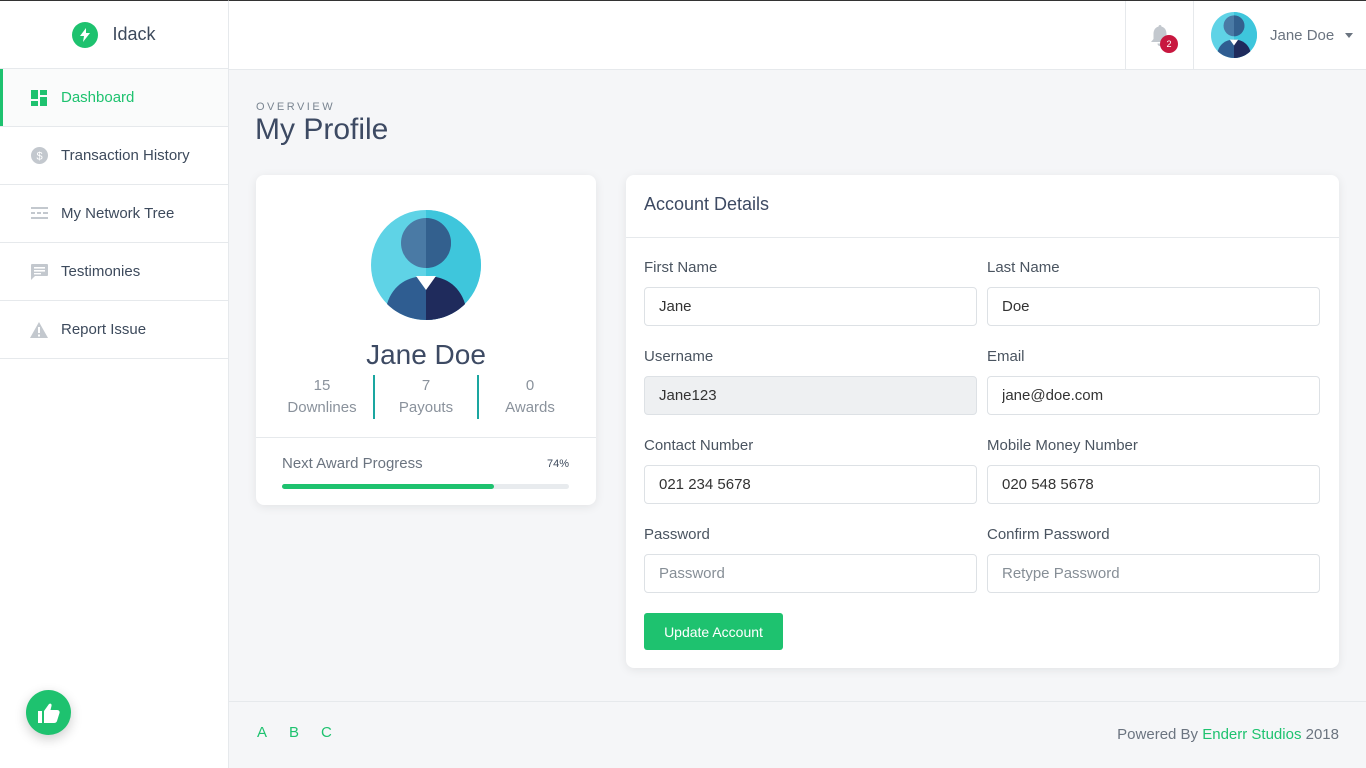 The image size is (1366, 768). What do you see at coordinates (352, 463) in the screenshot?
I see `progress-label: Next Award Progress` at bounding box center [352, 463].